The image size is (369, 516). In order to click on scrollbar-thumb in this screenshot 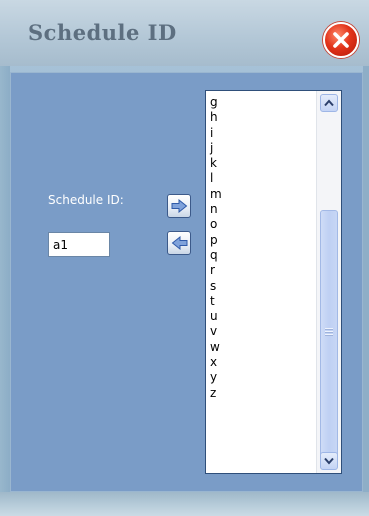, I will do `click(329, 335)`.